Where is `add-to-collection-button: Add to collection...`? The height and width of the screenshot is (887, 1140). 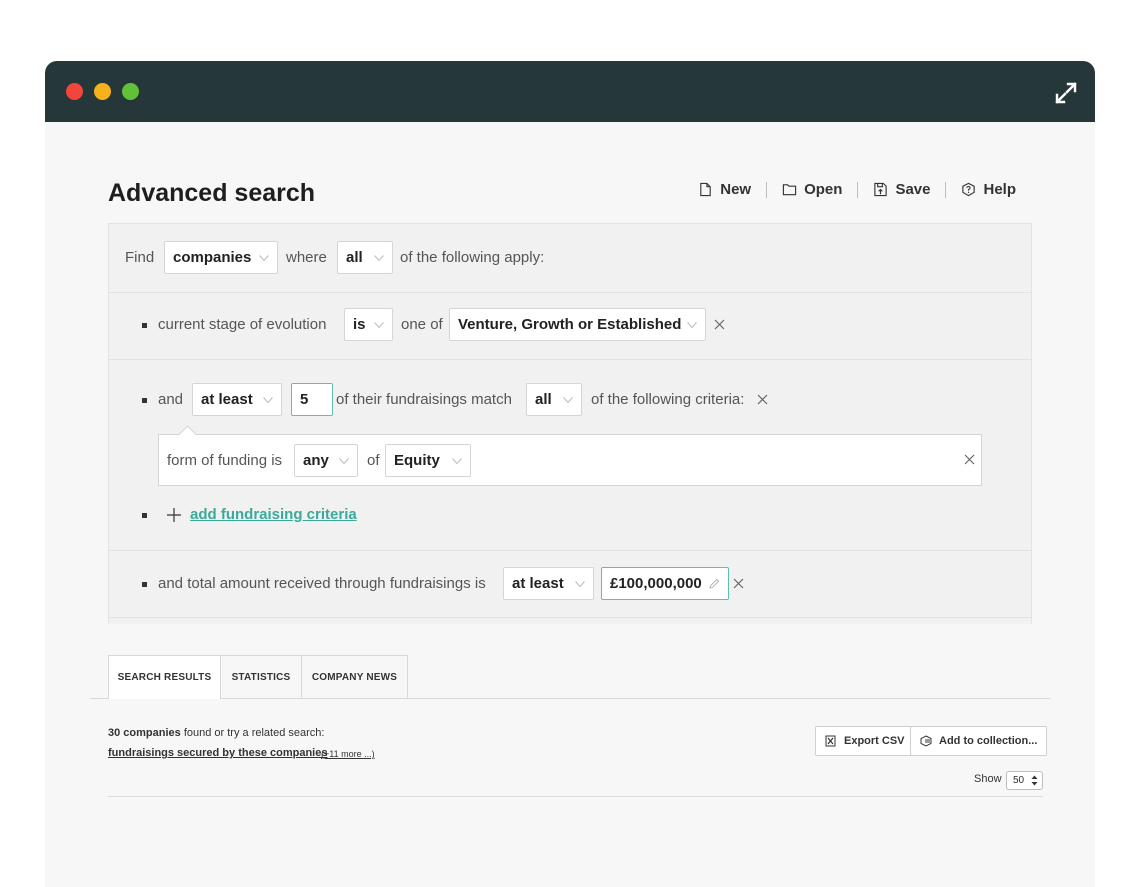
add-to-collection-button: Add to collection... is located at coordinates (979, 741).